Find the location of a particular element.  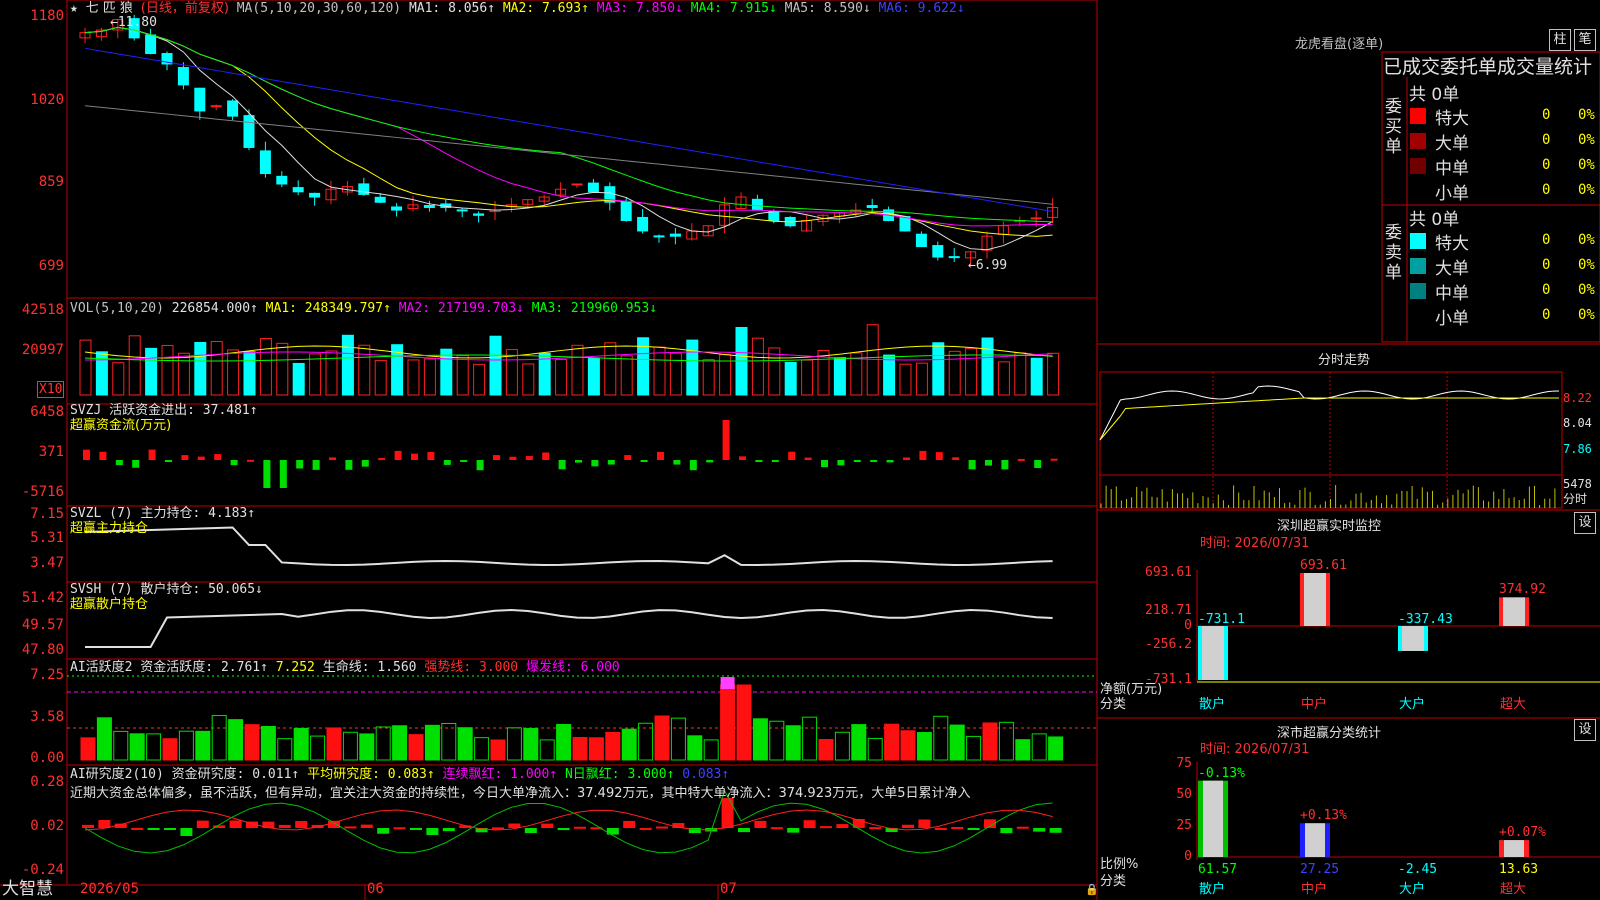

classify-change-label: +0.07% is located at coordinates (1522, 833).